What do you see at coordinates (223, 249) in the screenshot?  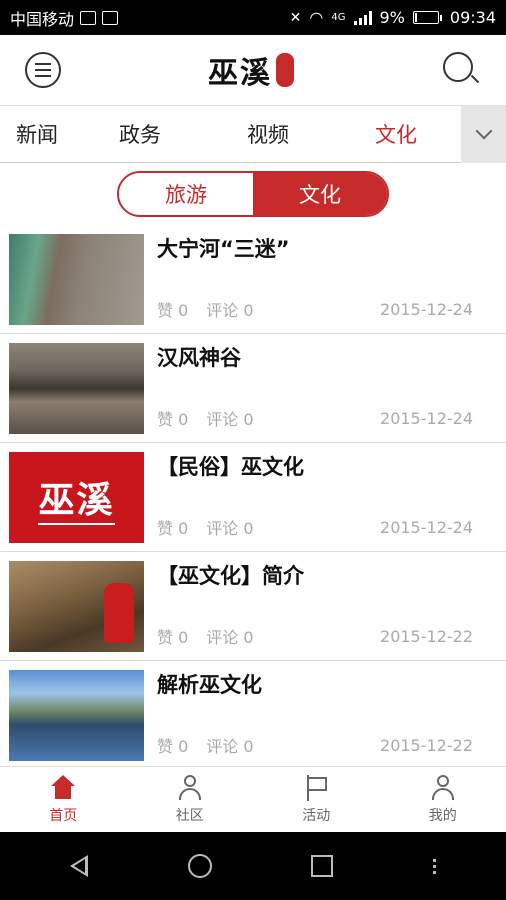 I see `article-title: 大宁河“三迷”` at bounding box center [223, 249].